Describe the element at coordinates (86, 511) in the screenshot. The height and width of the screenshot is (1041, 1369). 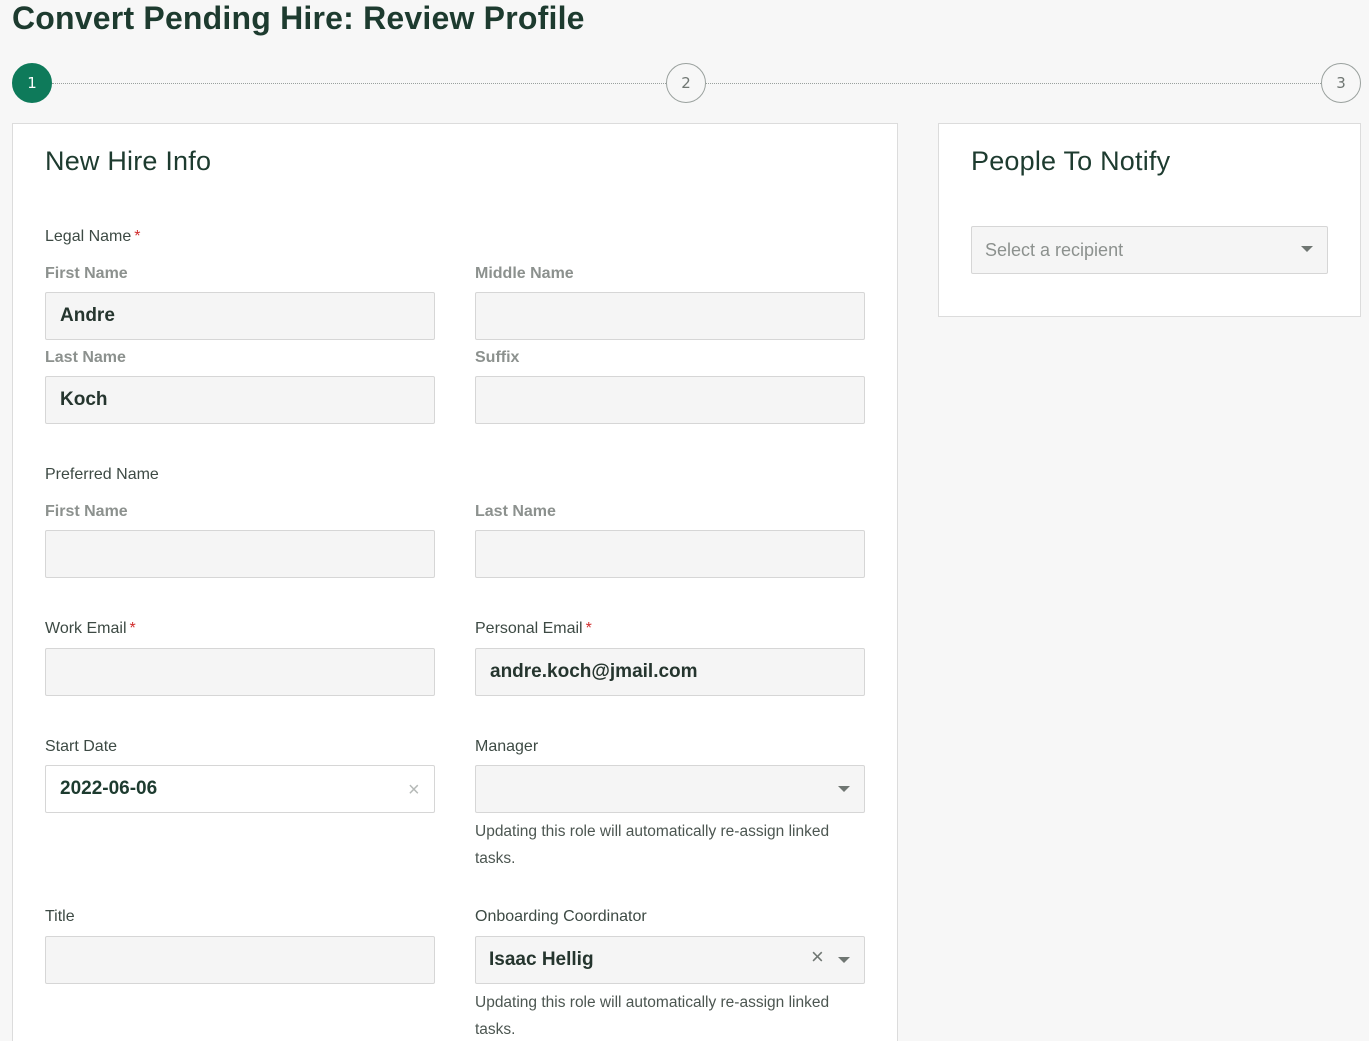
I see `preferred-first-name-label: First Name` at that location.